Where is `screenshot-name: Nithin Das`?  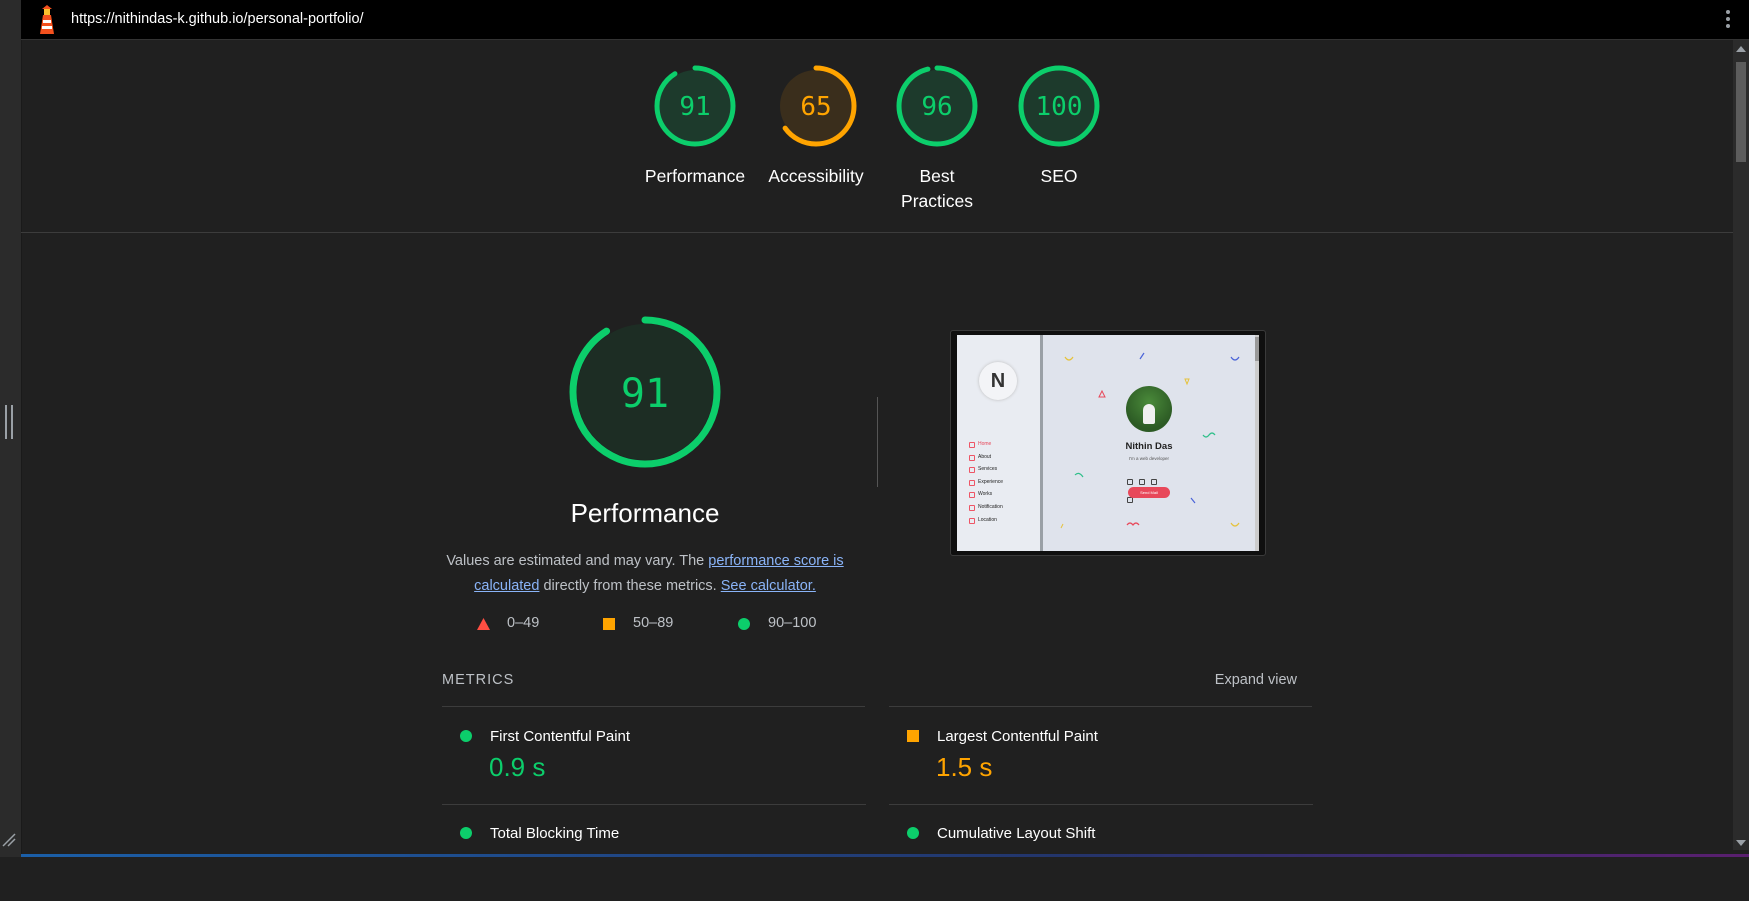
screenshot-name: Nithin Das is located at coordinates (1149, 446).